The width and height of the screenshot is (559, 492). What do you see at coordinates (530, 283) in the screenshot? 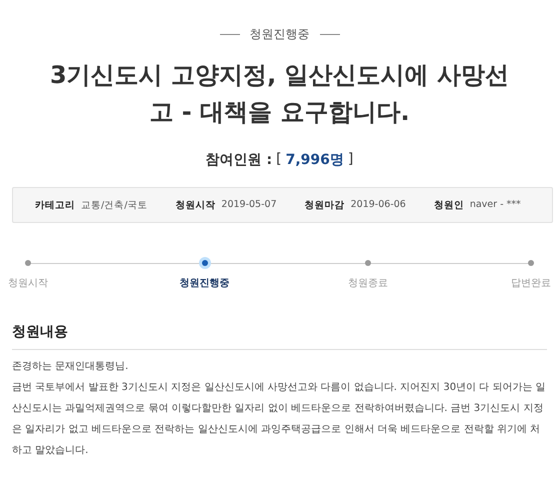
I see `step-label: 답변완료` at bounding box center [530, 283].